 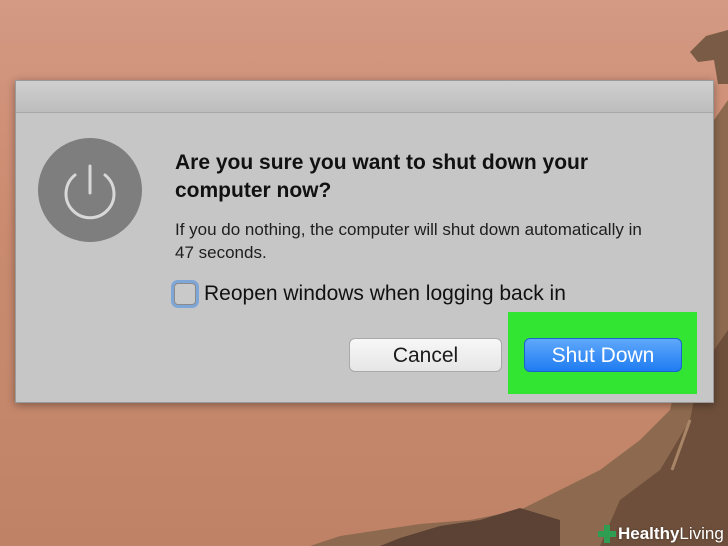 I want to click on reopen-windows-option: Reopen windows when logging back in, so click(x=370, y=294).